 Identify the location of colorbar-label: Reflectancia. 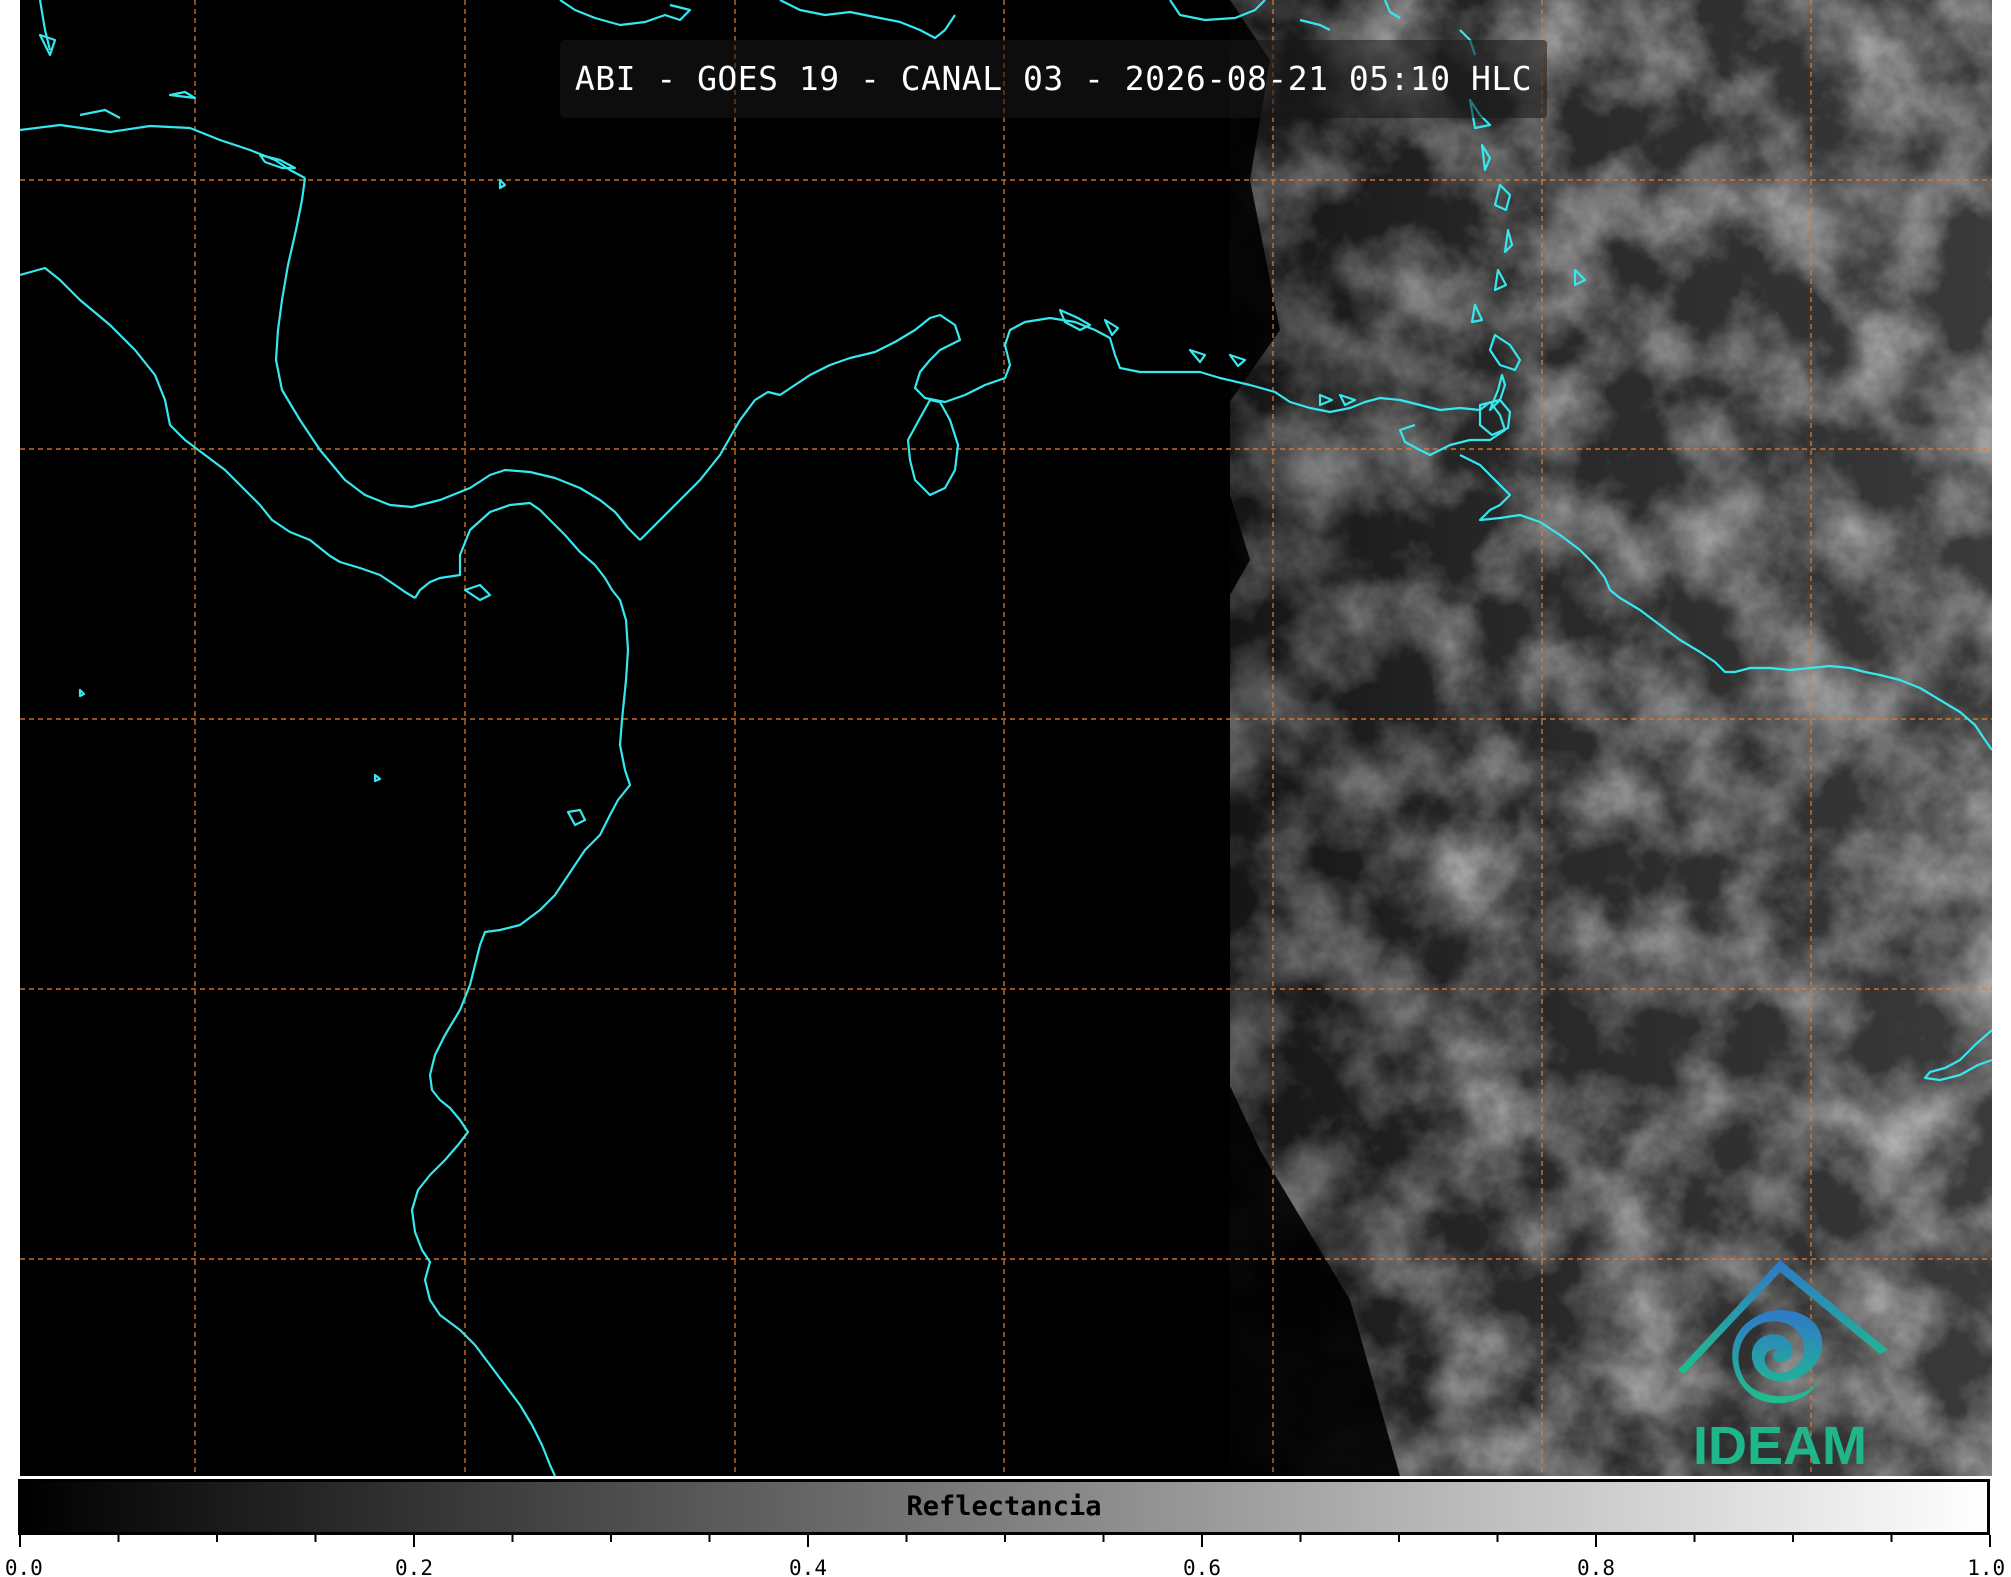
(1004, 1506).